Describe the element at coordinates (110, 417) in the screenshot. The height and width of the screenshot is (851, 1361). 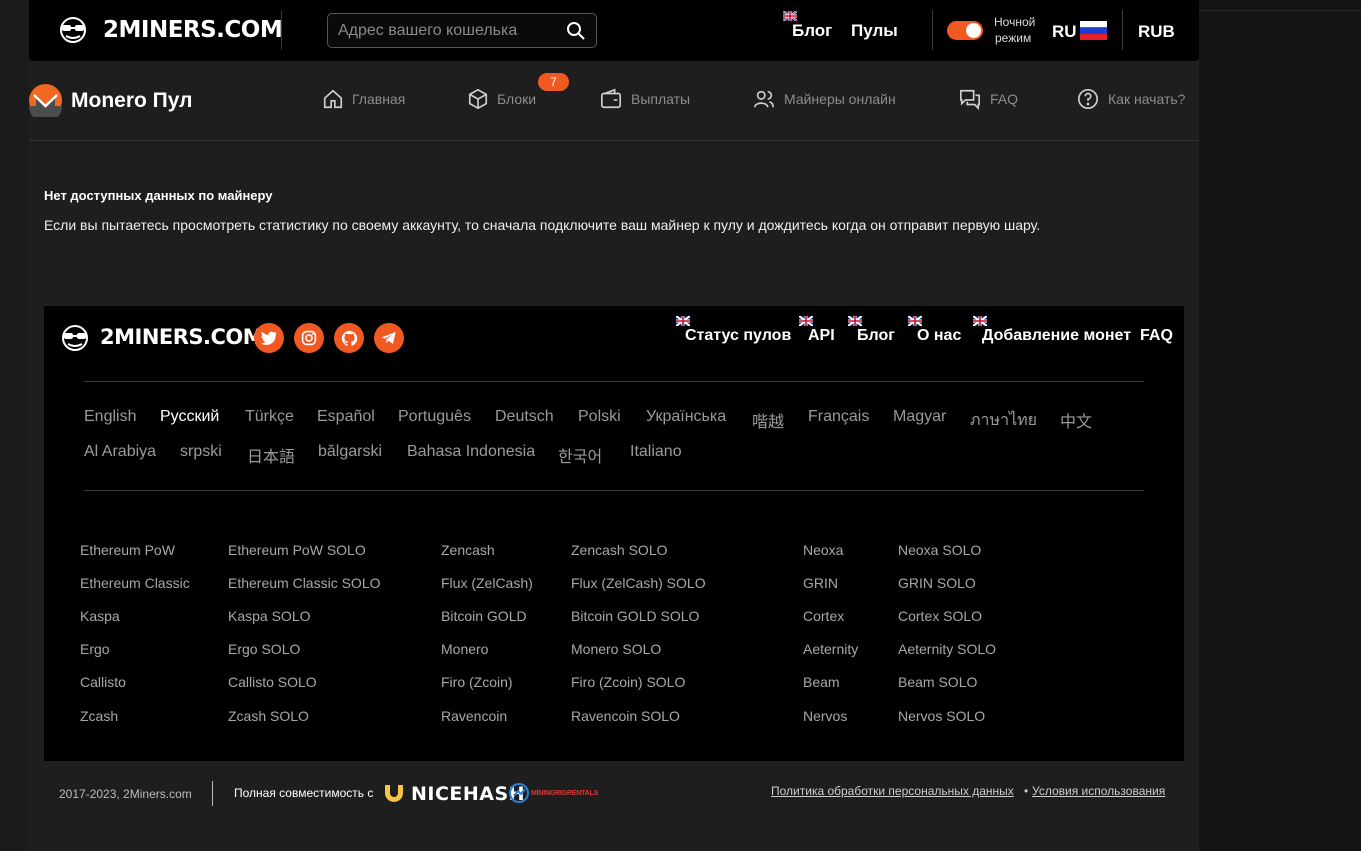
I see `language-link: English` at that location.